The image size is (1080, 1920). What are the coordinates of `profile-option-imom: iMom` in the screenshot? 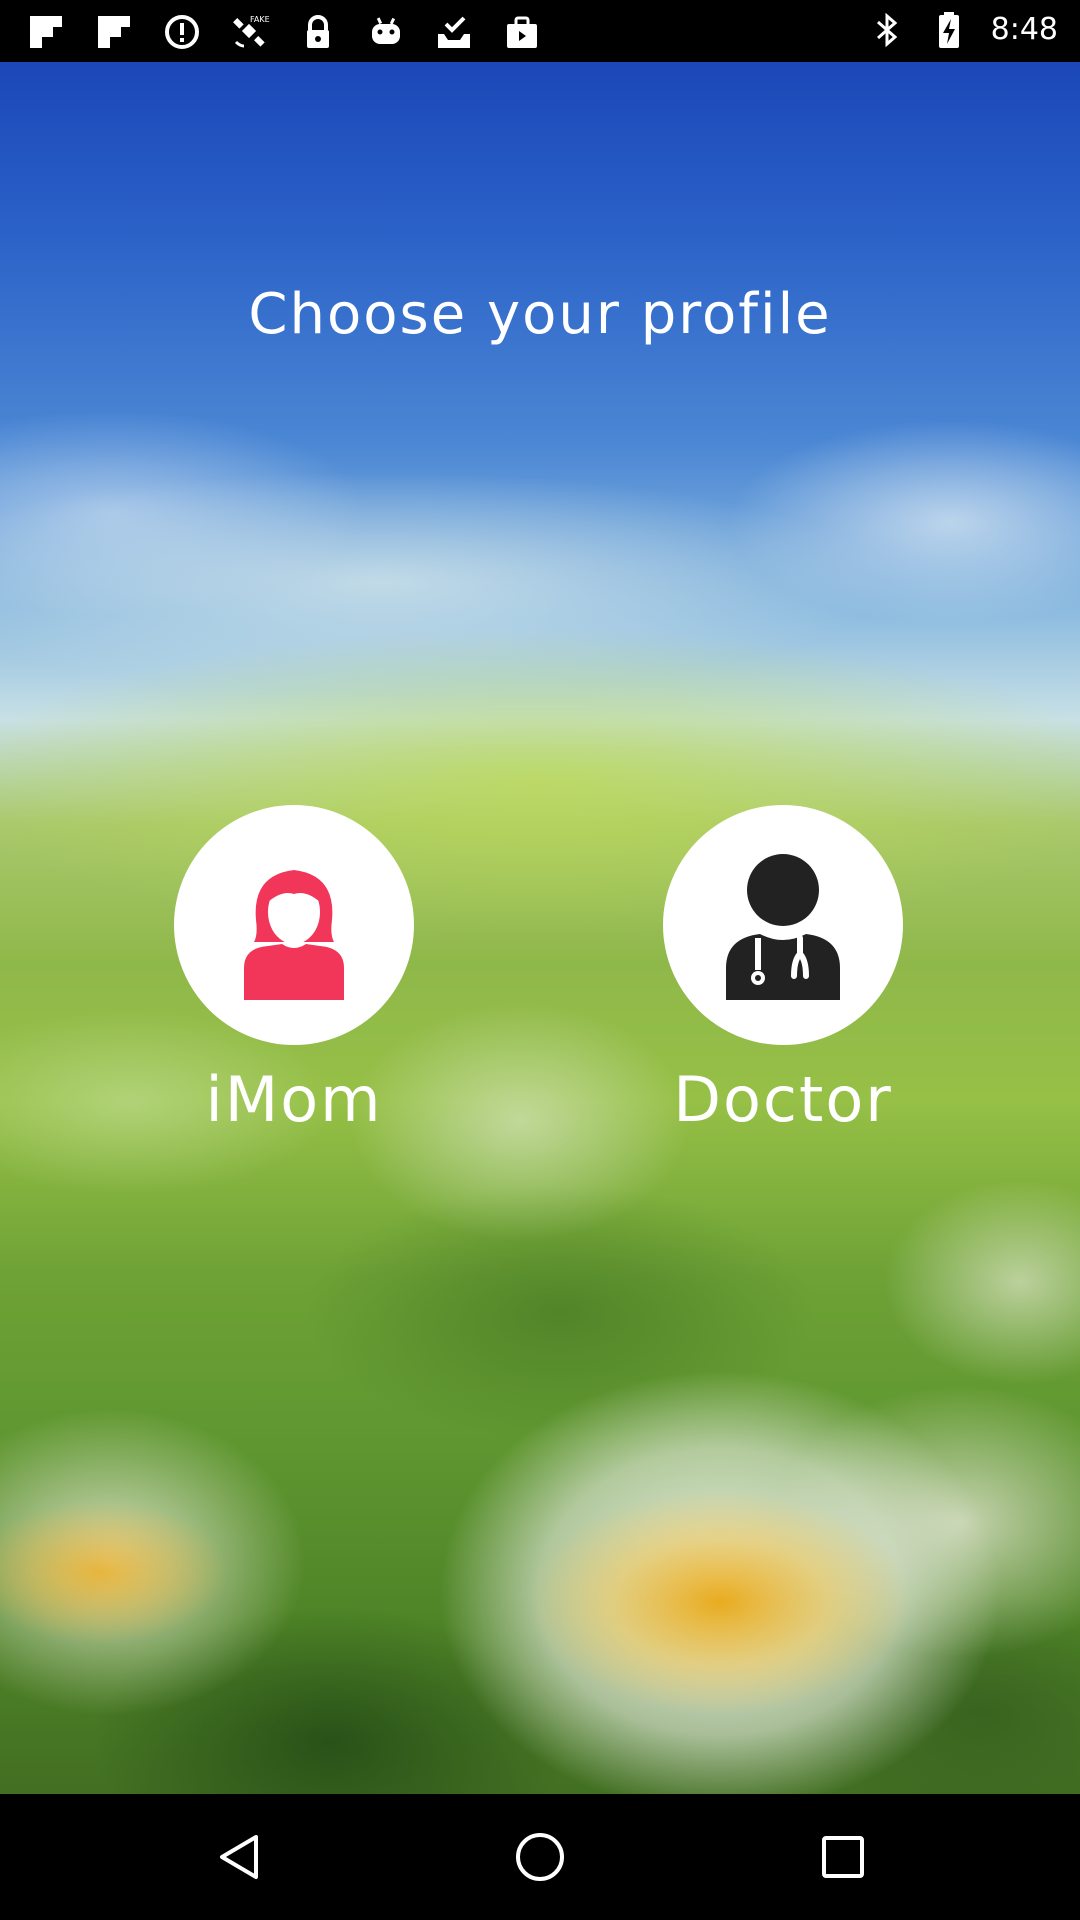 It's located at (294, 970).